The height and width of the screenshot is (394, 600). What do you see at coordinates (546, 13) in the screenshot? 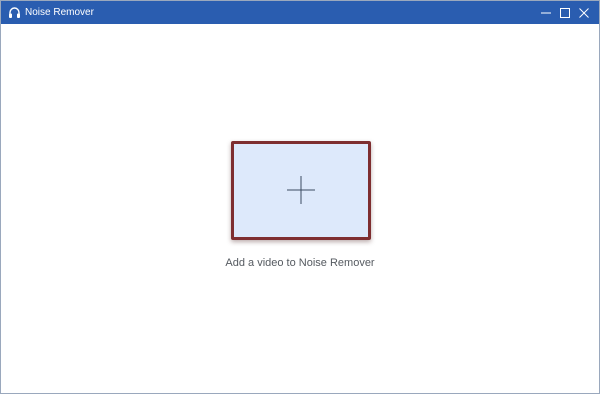
I see `minimize-icon` at bounding box center [546, 13].